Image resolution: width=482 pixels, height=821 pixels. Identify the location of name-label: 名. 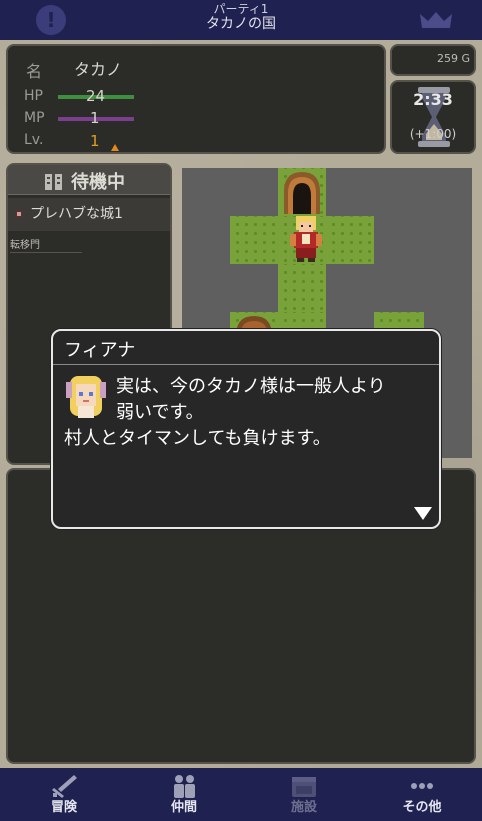
(34, 71).